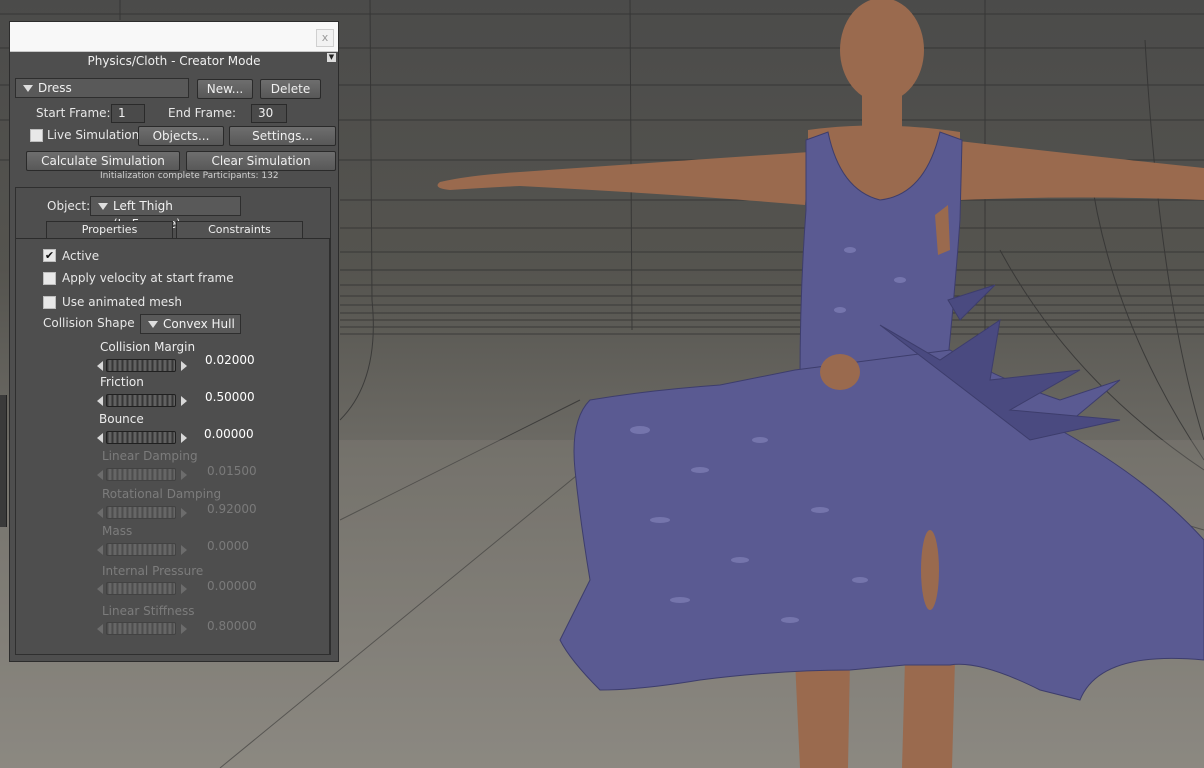 The width and height of the screenshot is (1204, 768). Describe the element at coordinates (109, 229) in the screenshot. I see `tab-properties: Properties` at that location.